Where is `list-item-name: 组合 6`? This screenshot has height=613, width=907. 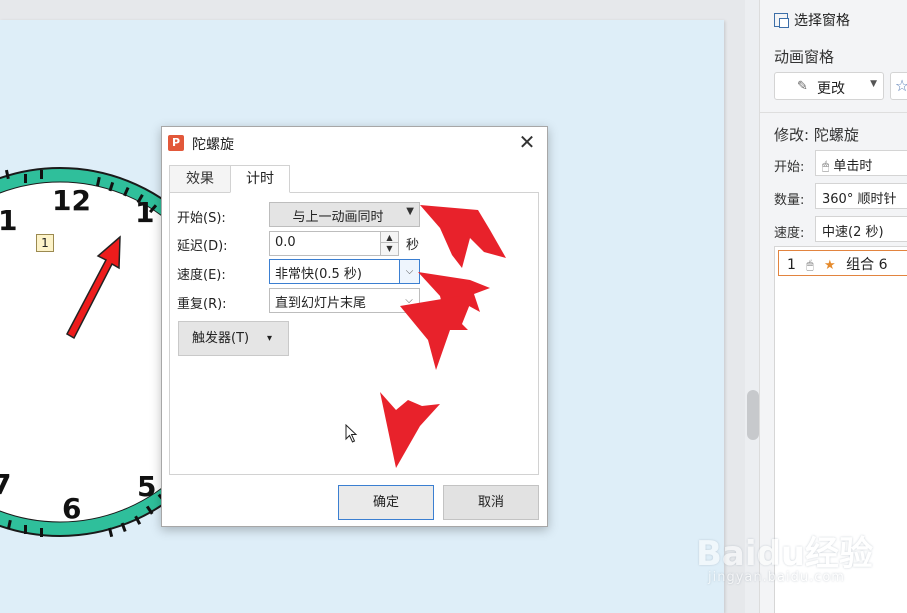
list-item-name: 组合 6 is located at coordinates (867, 265).